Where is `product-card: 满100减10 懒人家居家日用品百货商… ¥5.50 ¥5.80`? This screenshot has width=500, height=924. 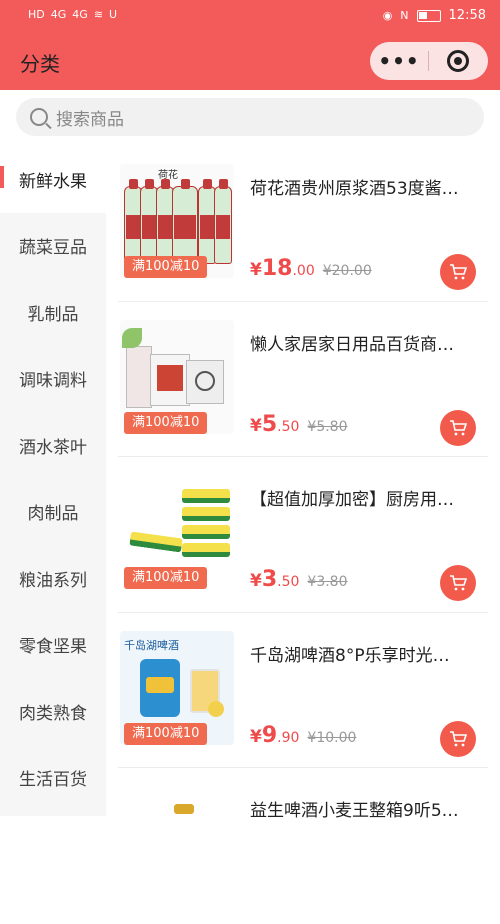
product-card: 满100减10 懒人家居家日用品百货商… ¥5.50 ¥5.80 is located at coordinates (303, 379).